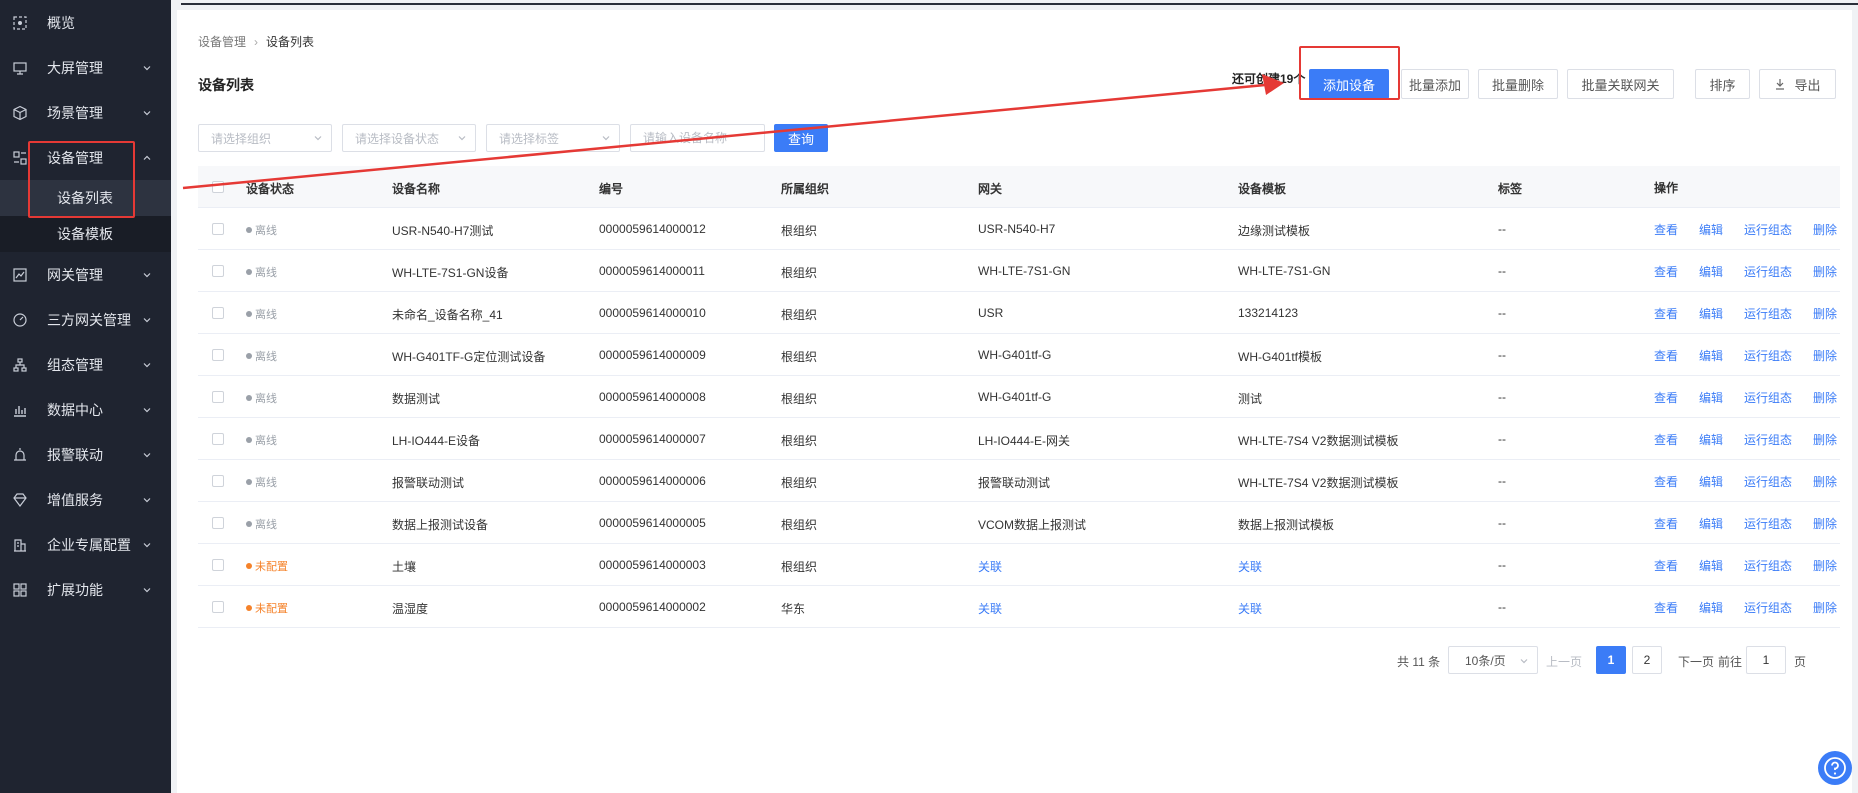 Image resolution: width=1858 pixels, height=793 pixels. What do you see at coordinates (85, 274) in the screenshot?
I see `sidebar-item-4: 网关管理` at bounding box center [85, 274].